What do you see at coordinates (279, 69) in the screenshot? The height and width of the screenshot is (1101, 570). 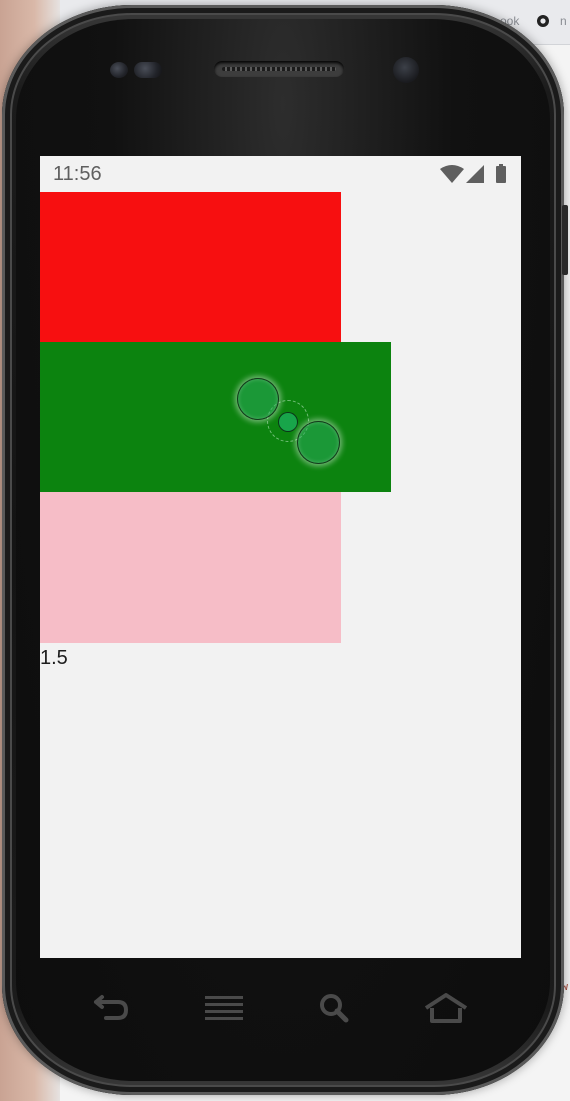 I see `earpiece-speaker` at bounding box center [279, 69].